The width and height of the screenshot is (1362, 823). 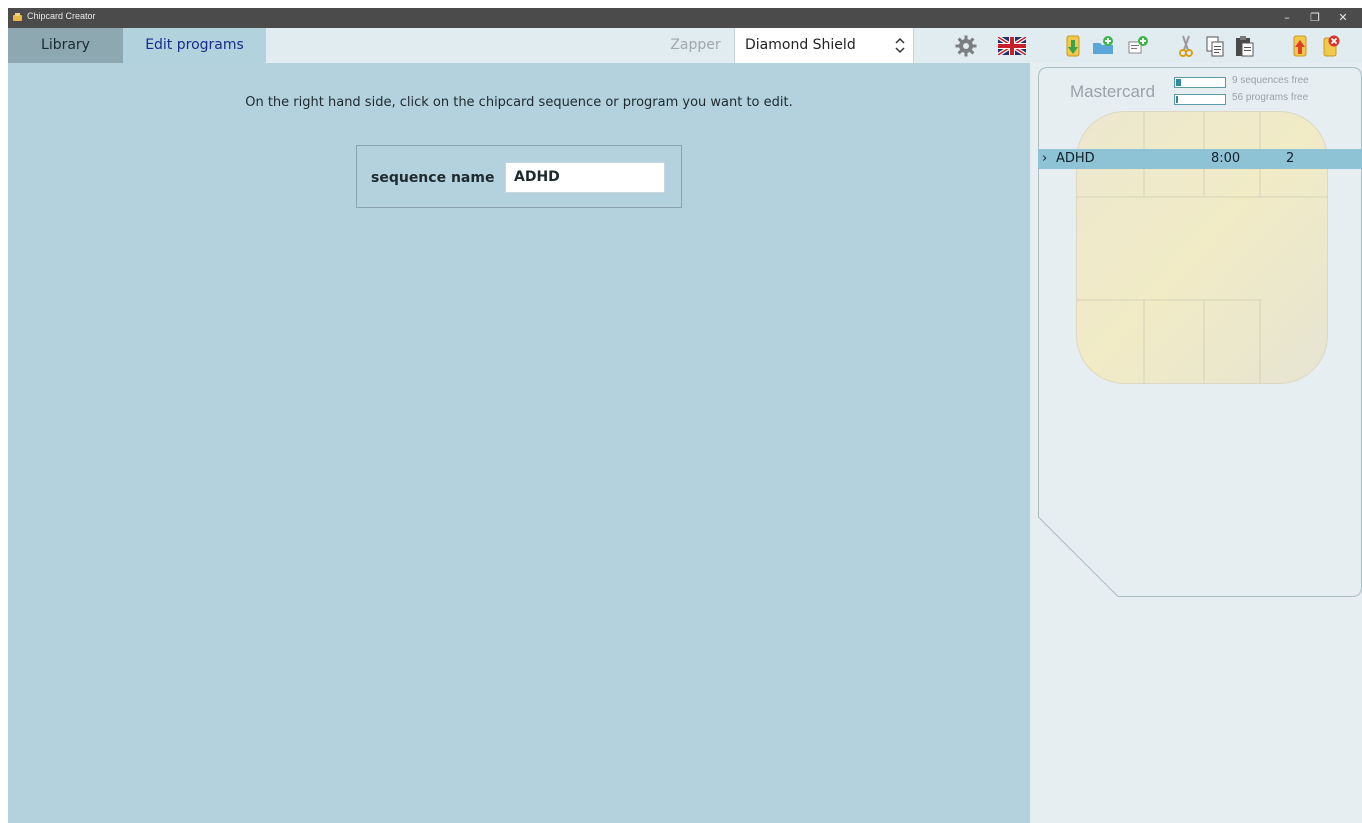 I want to click on zapper-select: Diamond Shield, so click(x=824, y=45).